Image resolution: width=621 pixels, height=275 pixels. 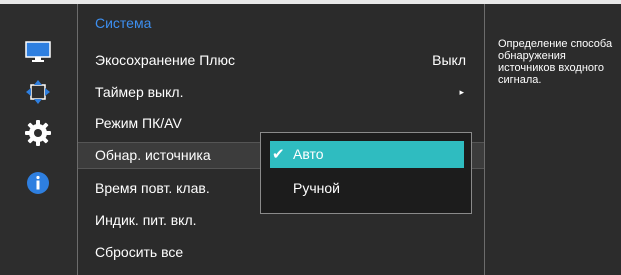 I want to click on menu-item-label: Обнар. источника, so click(x=153, y=155).